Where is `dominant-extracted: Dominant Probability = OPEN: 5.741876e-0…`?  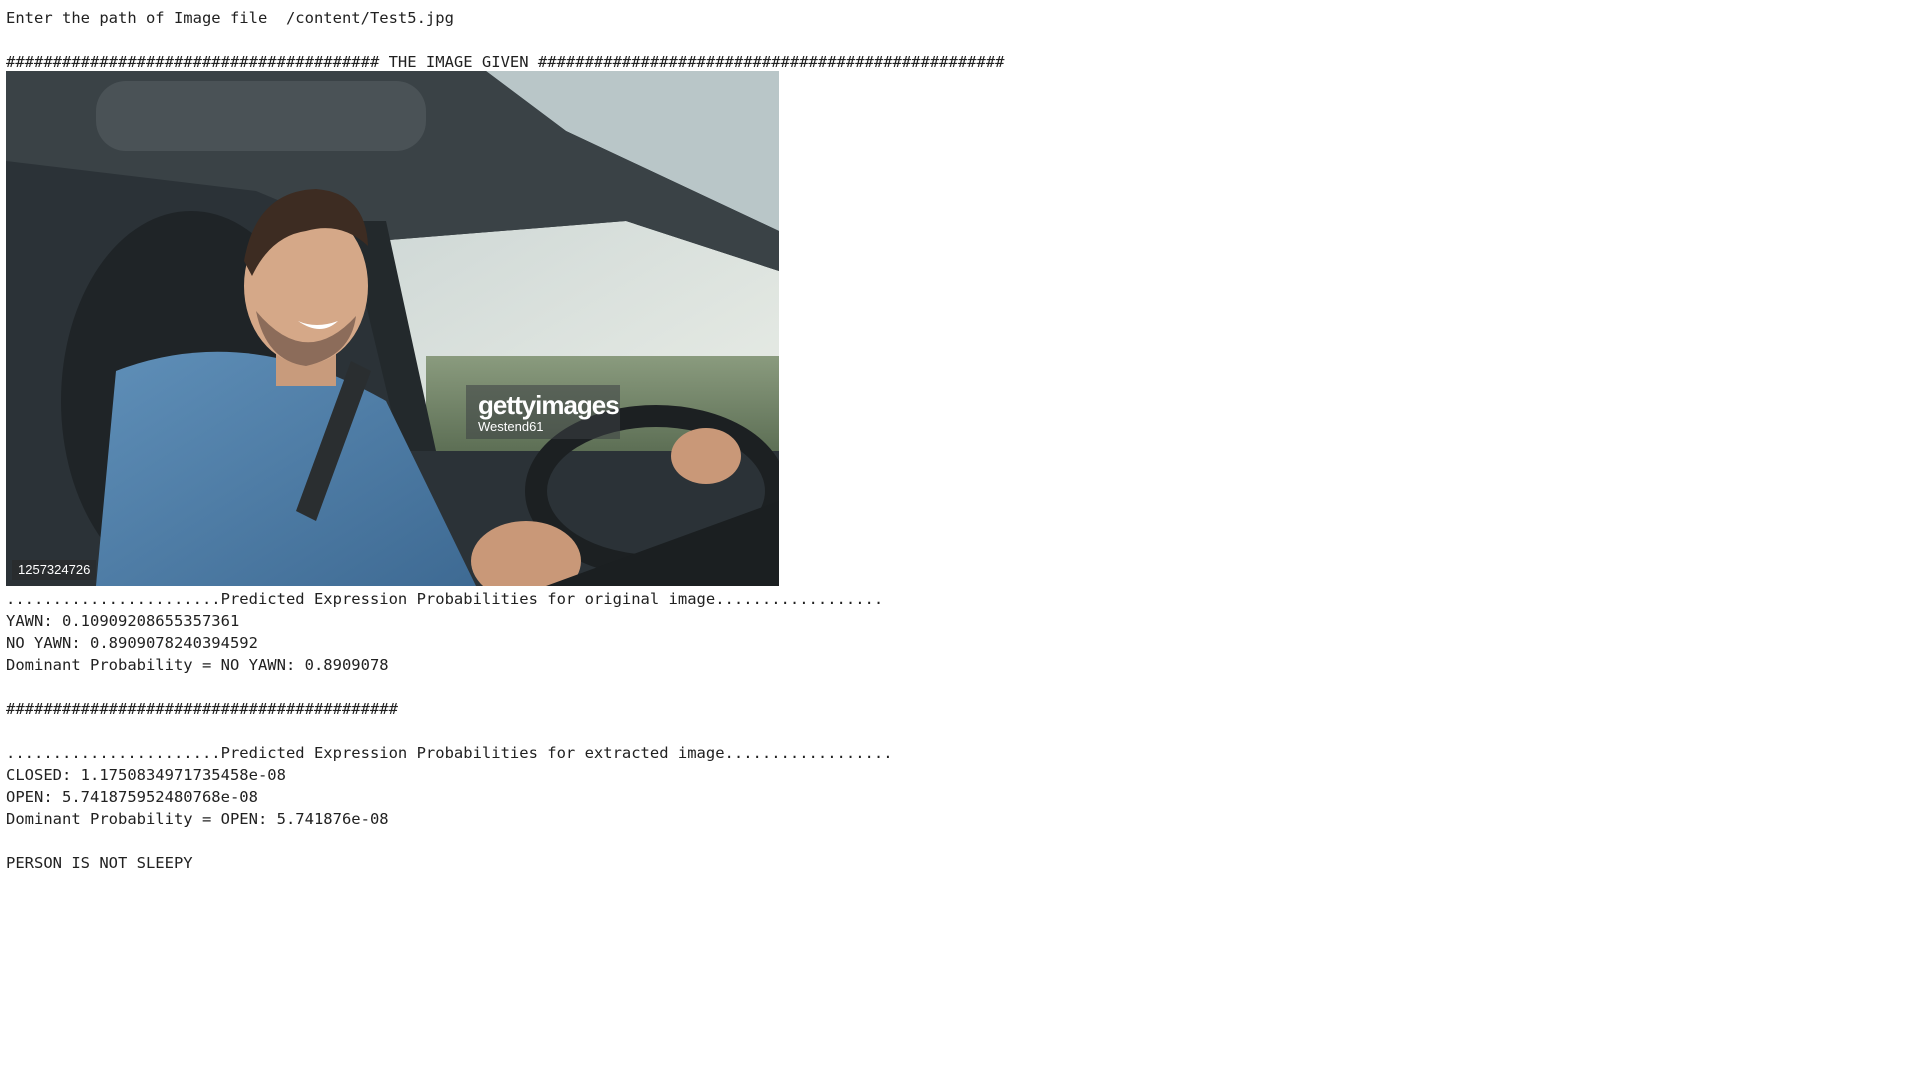 dominant-extracted: Dominant Probability = OPEN: 5.741876e-0… is located at coordinates (197, 819).